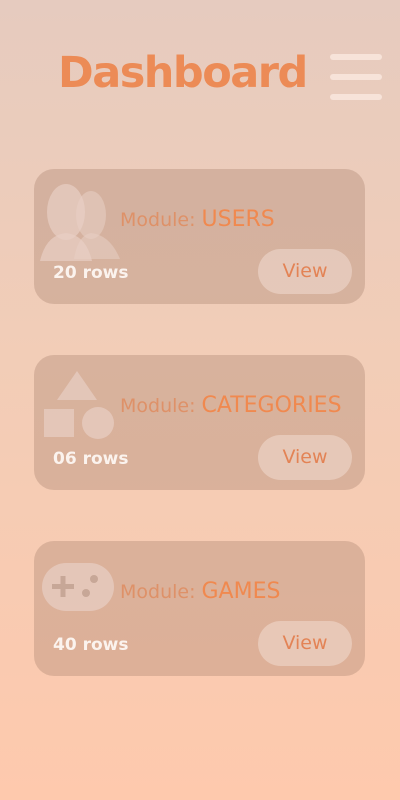  Describe the element at coordinates (79, 405) in the screenshot. I see `shapes-icon` at that location.